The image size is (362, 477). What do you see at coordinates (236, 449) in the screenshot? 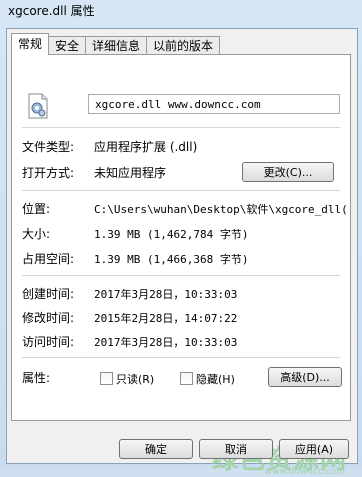
I see `cancel-button: 取消` at bounding box center [236, 449].